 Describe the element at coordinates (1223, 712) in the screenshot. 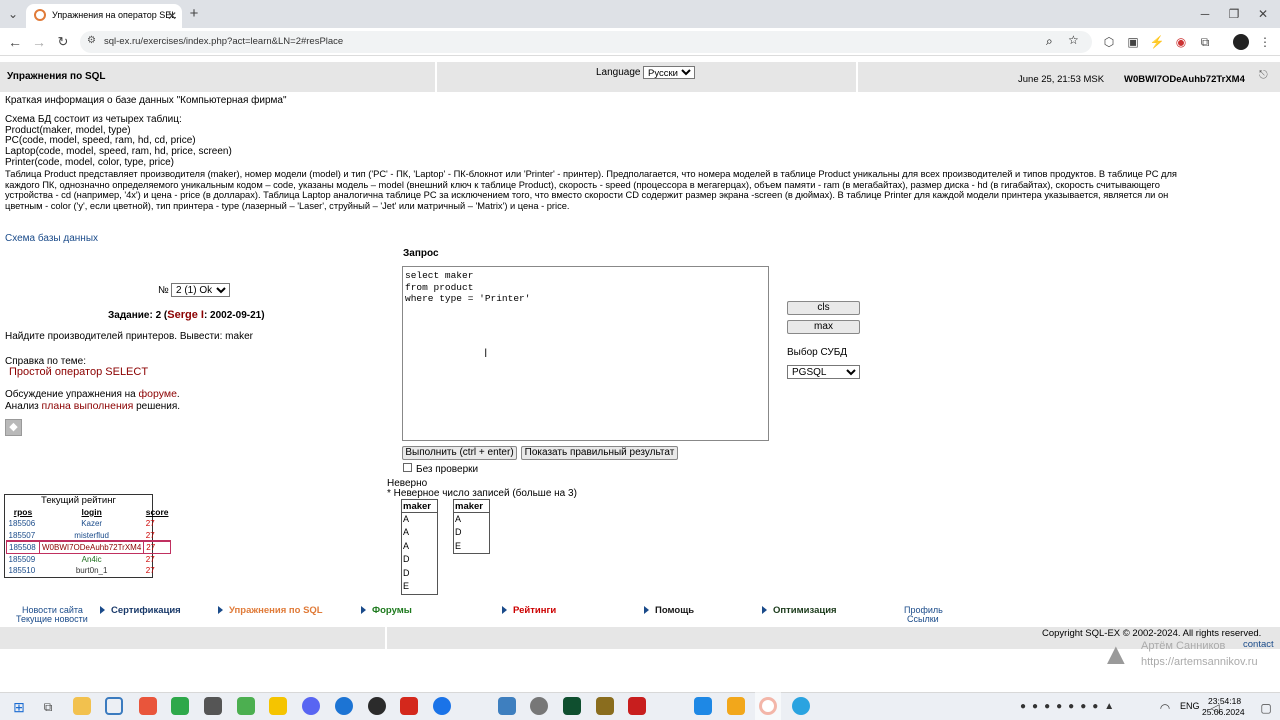

I see `clock-date: 25.06.2024` at that location.